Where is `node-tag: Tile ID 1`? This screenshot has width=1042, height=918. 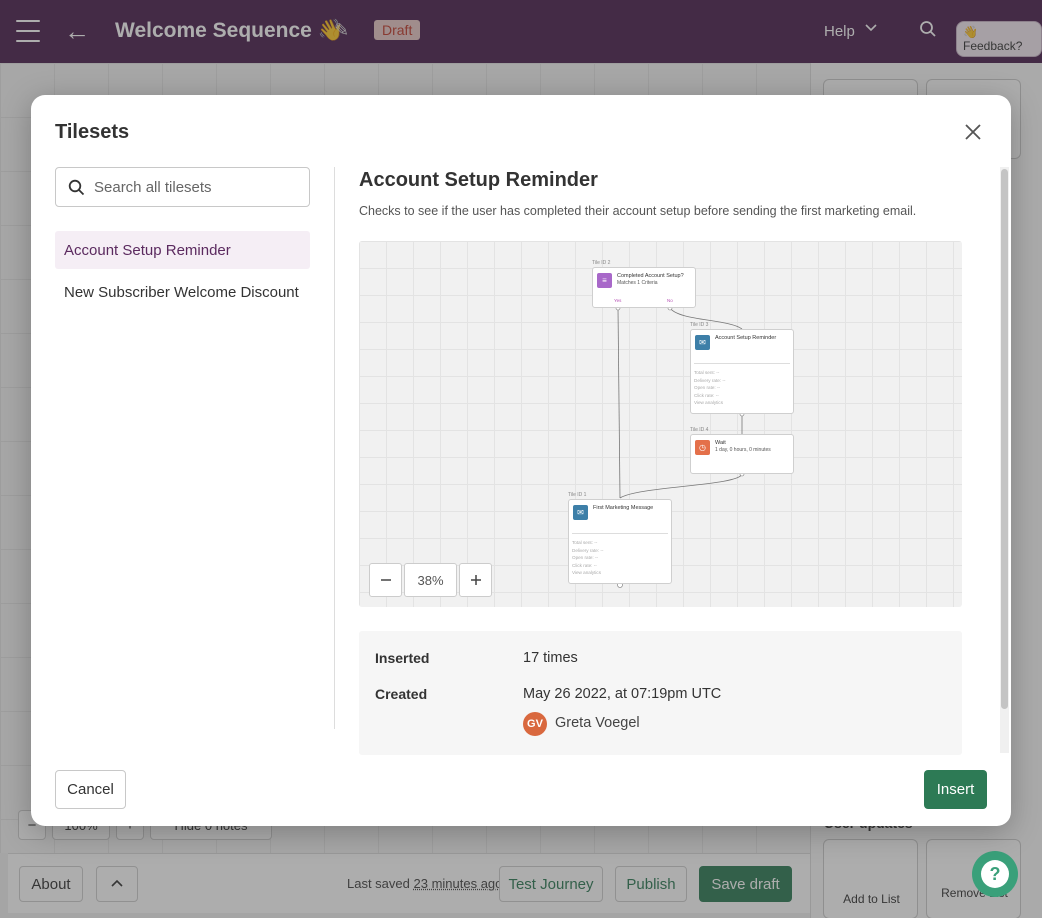 node-tag: Tile ID 1 is located at coordinates (577, 495).